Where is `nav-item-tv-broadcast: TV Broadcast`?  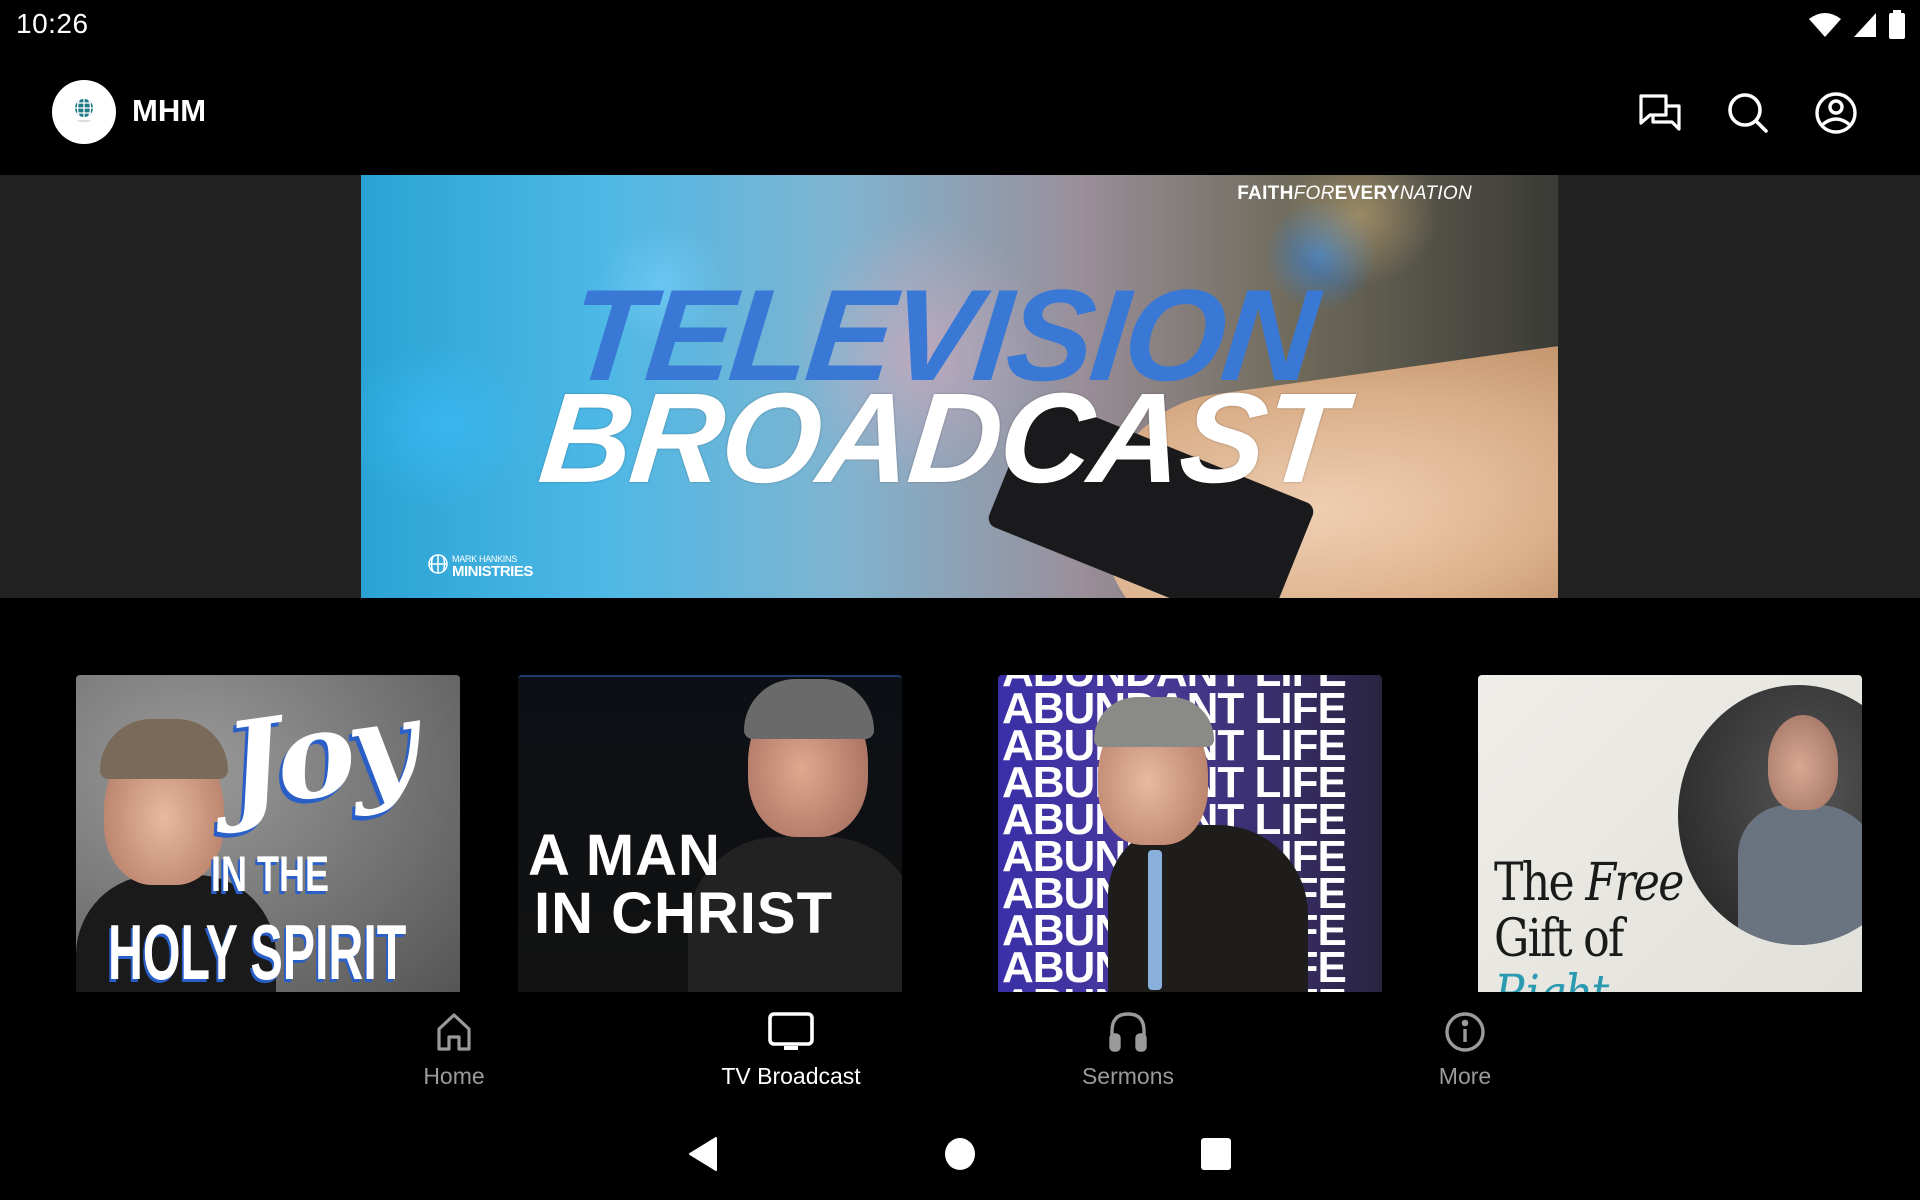 nav-item-tv-broadcast: TV Broadcast is located at coordinates (791, 1051).